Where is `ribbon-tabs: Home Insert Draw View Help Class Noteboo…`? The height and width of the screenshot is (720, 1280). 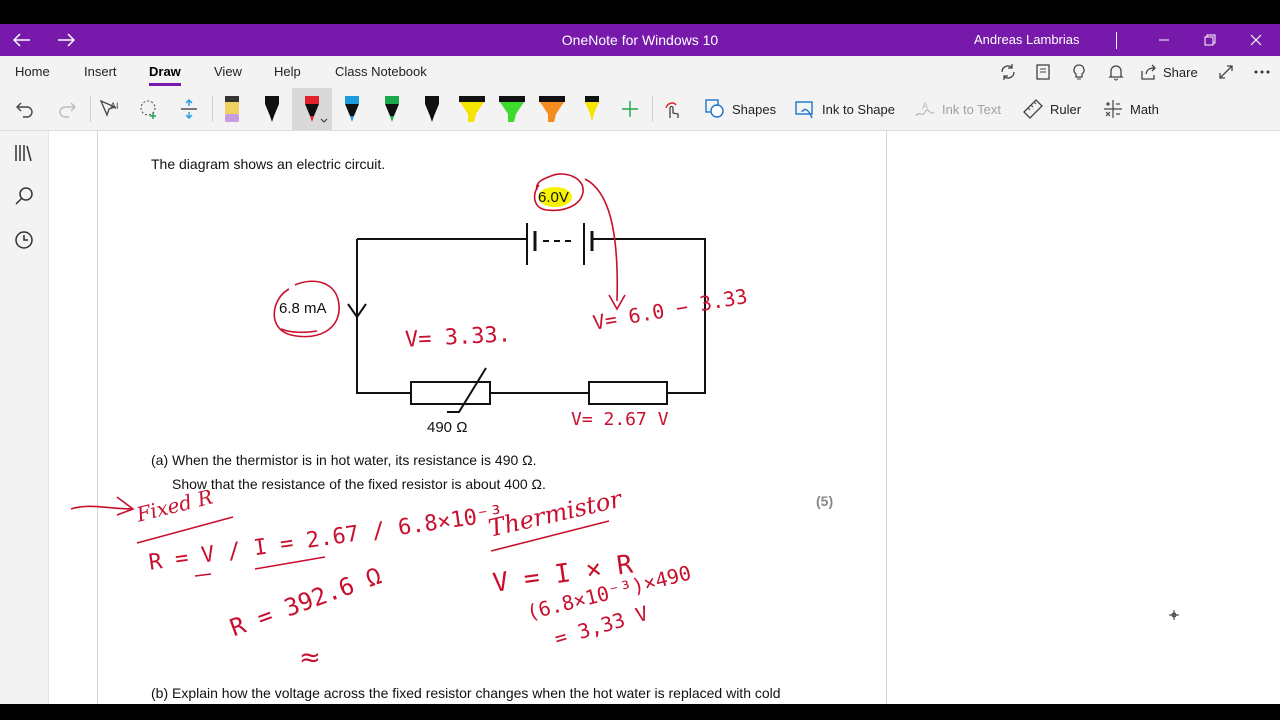 ribbon-tabs: Home Insert Draw View Help Class Noteboo… is located at coordinates (640, 72).